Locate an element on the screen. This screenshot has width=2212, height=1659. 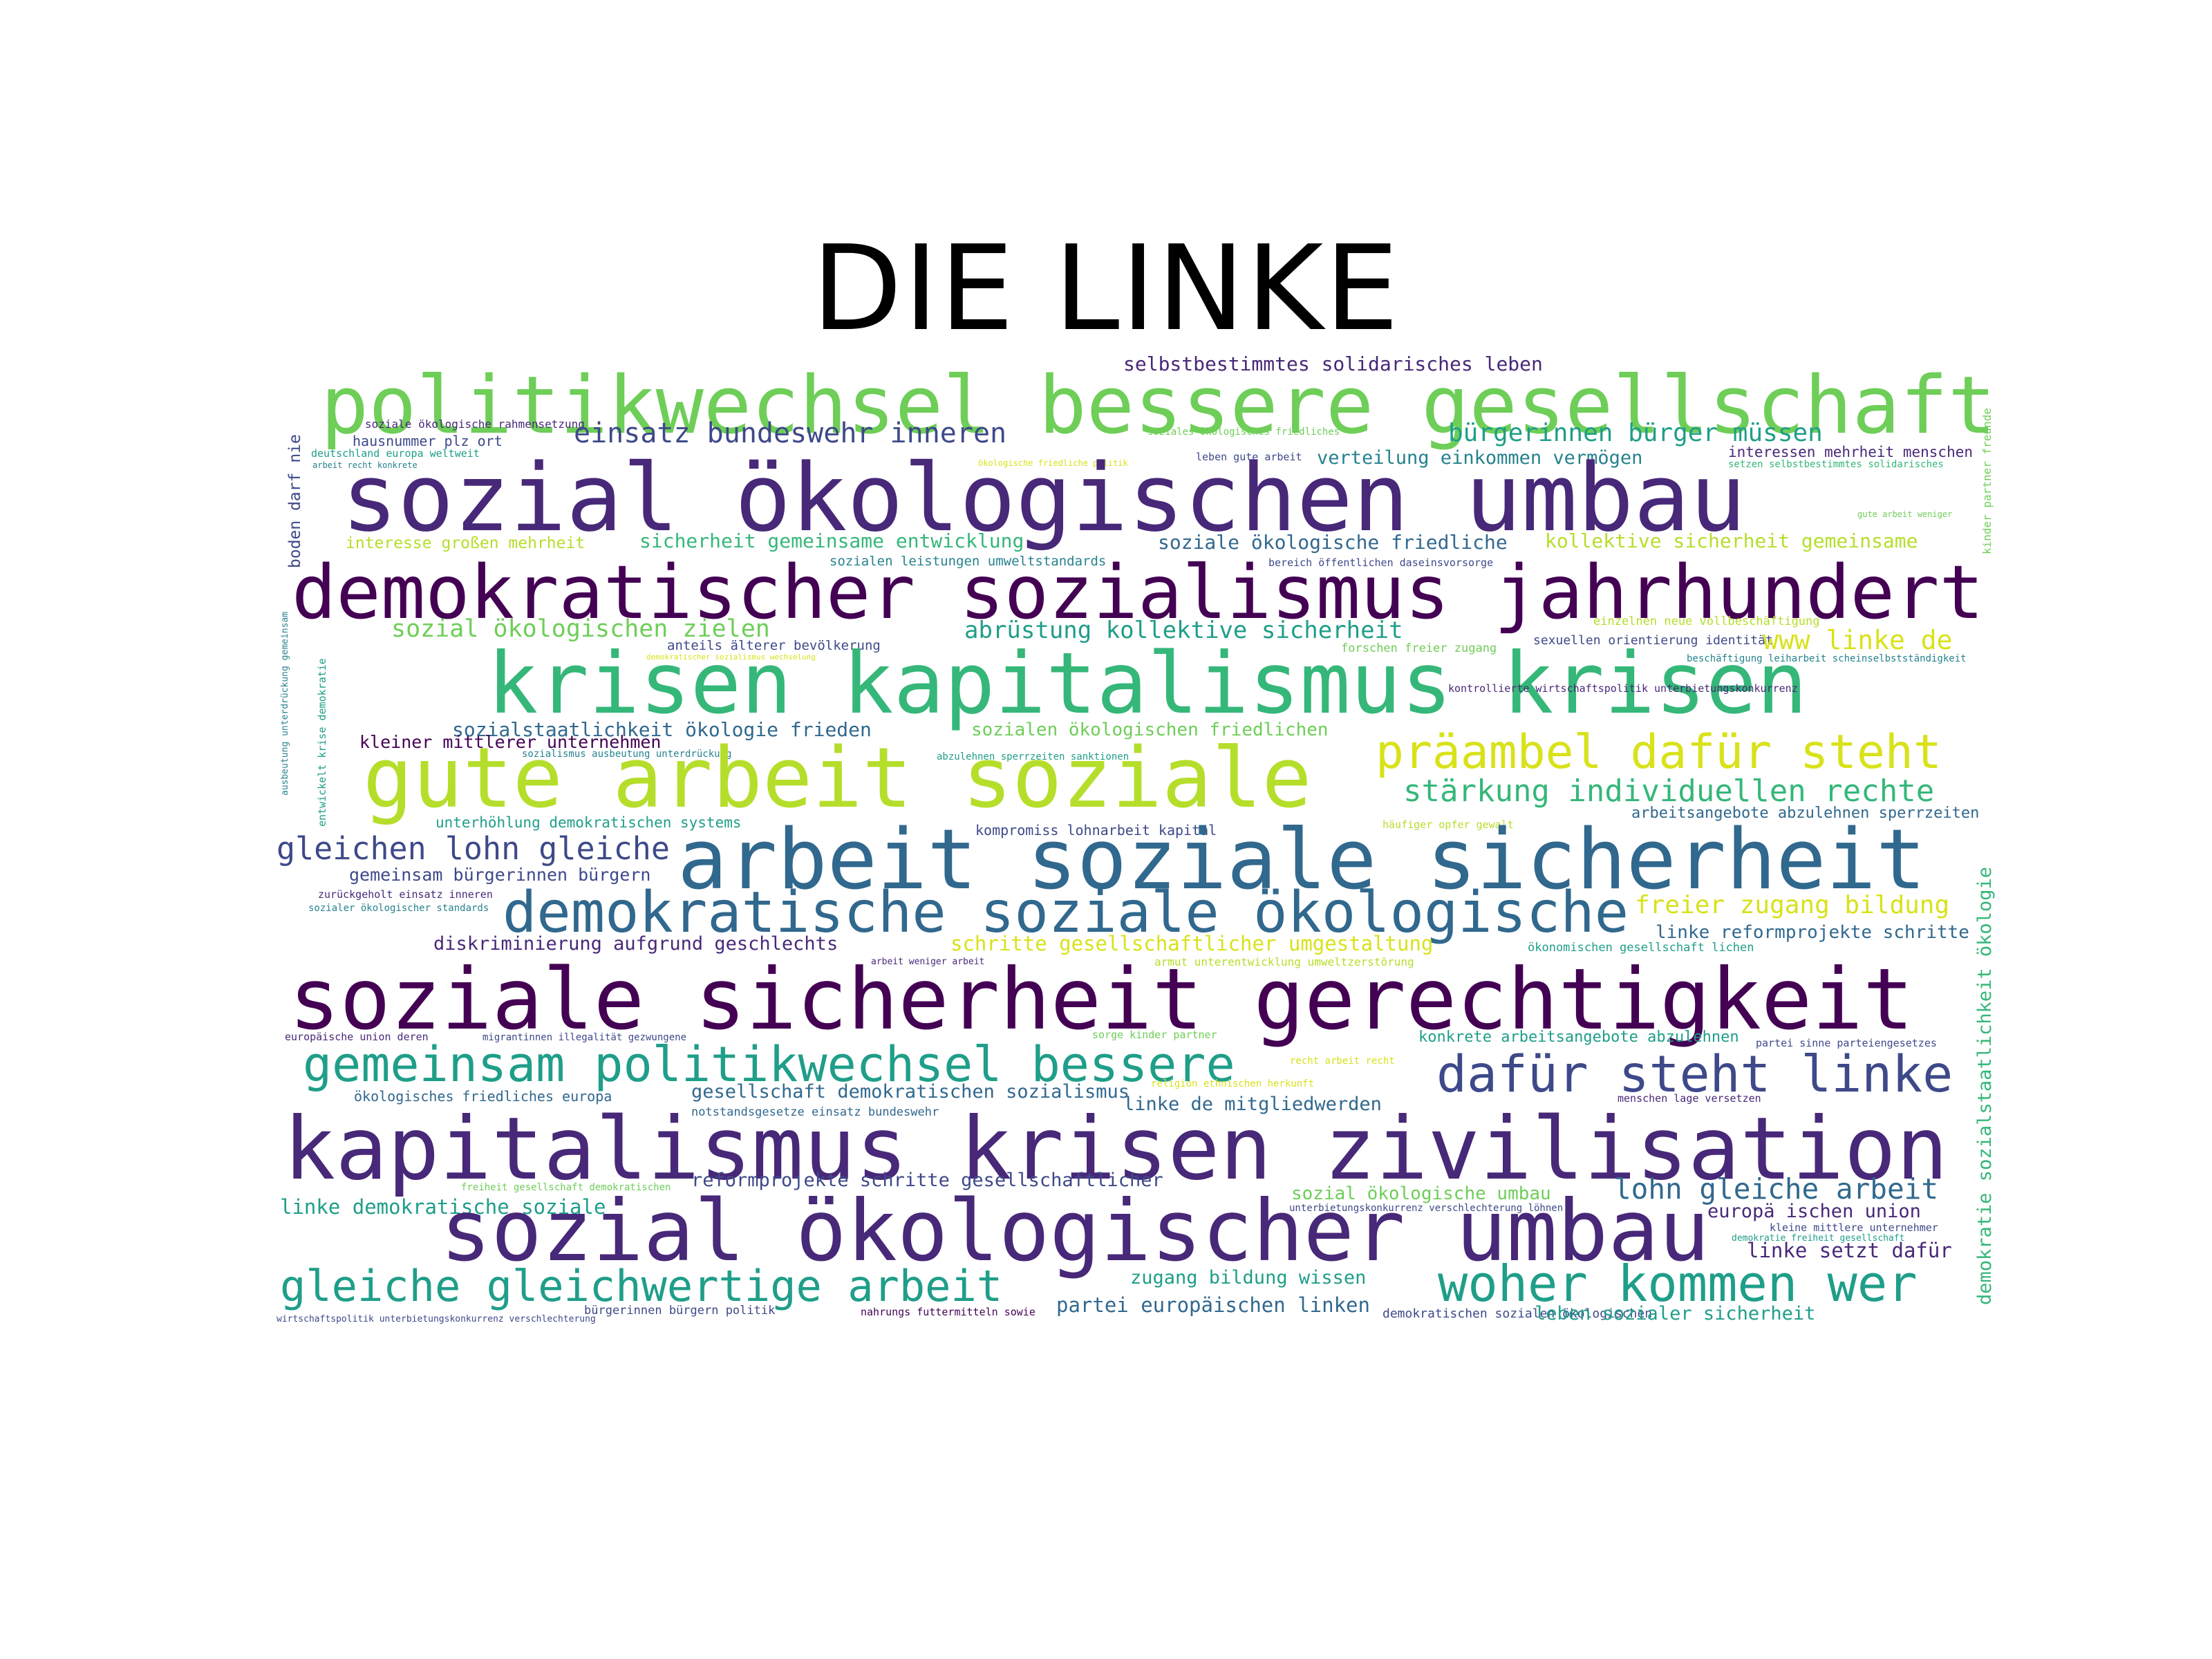
cloud-word: gesellschaft demokratischen sozialismus is located at coordinates (910, 1092).